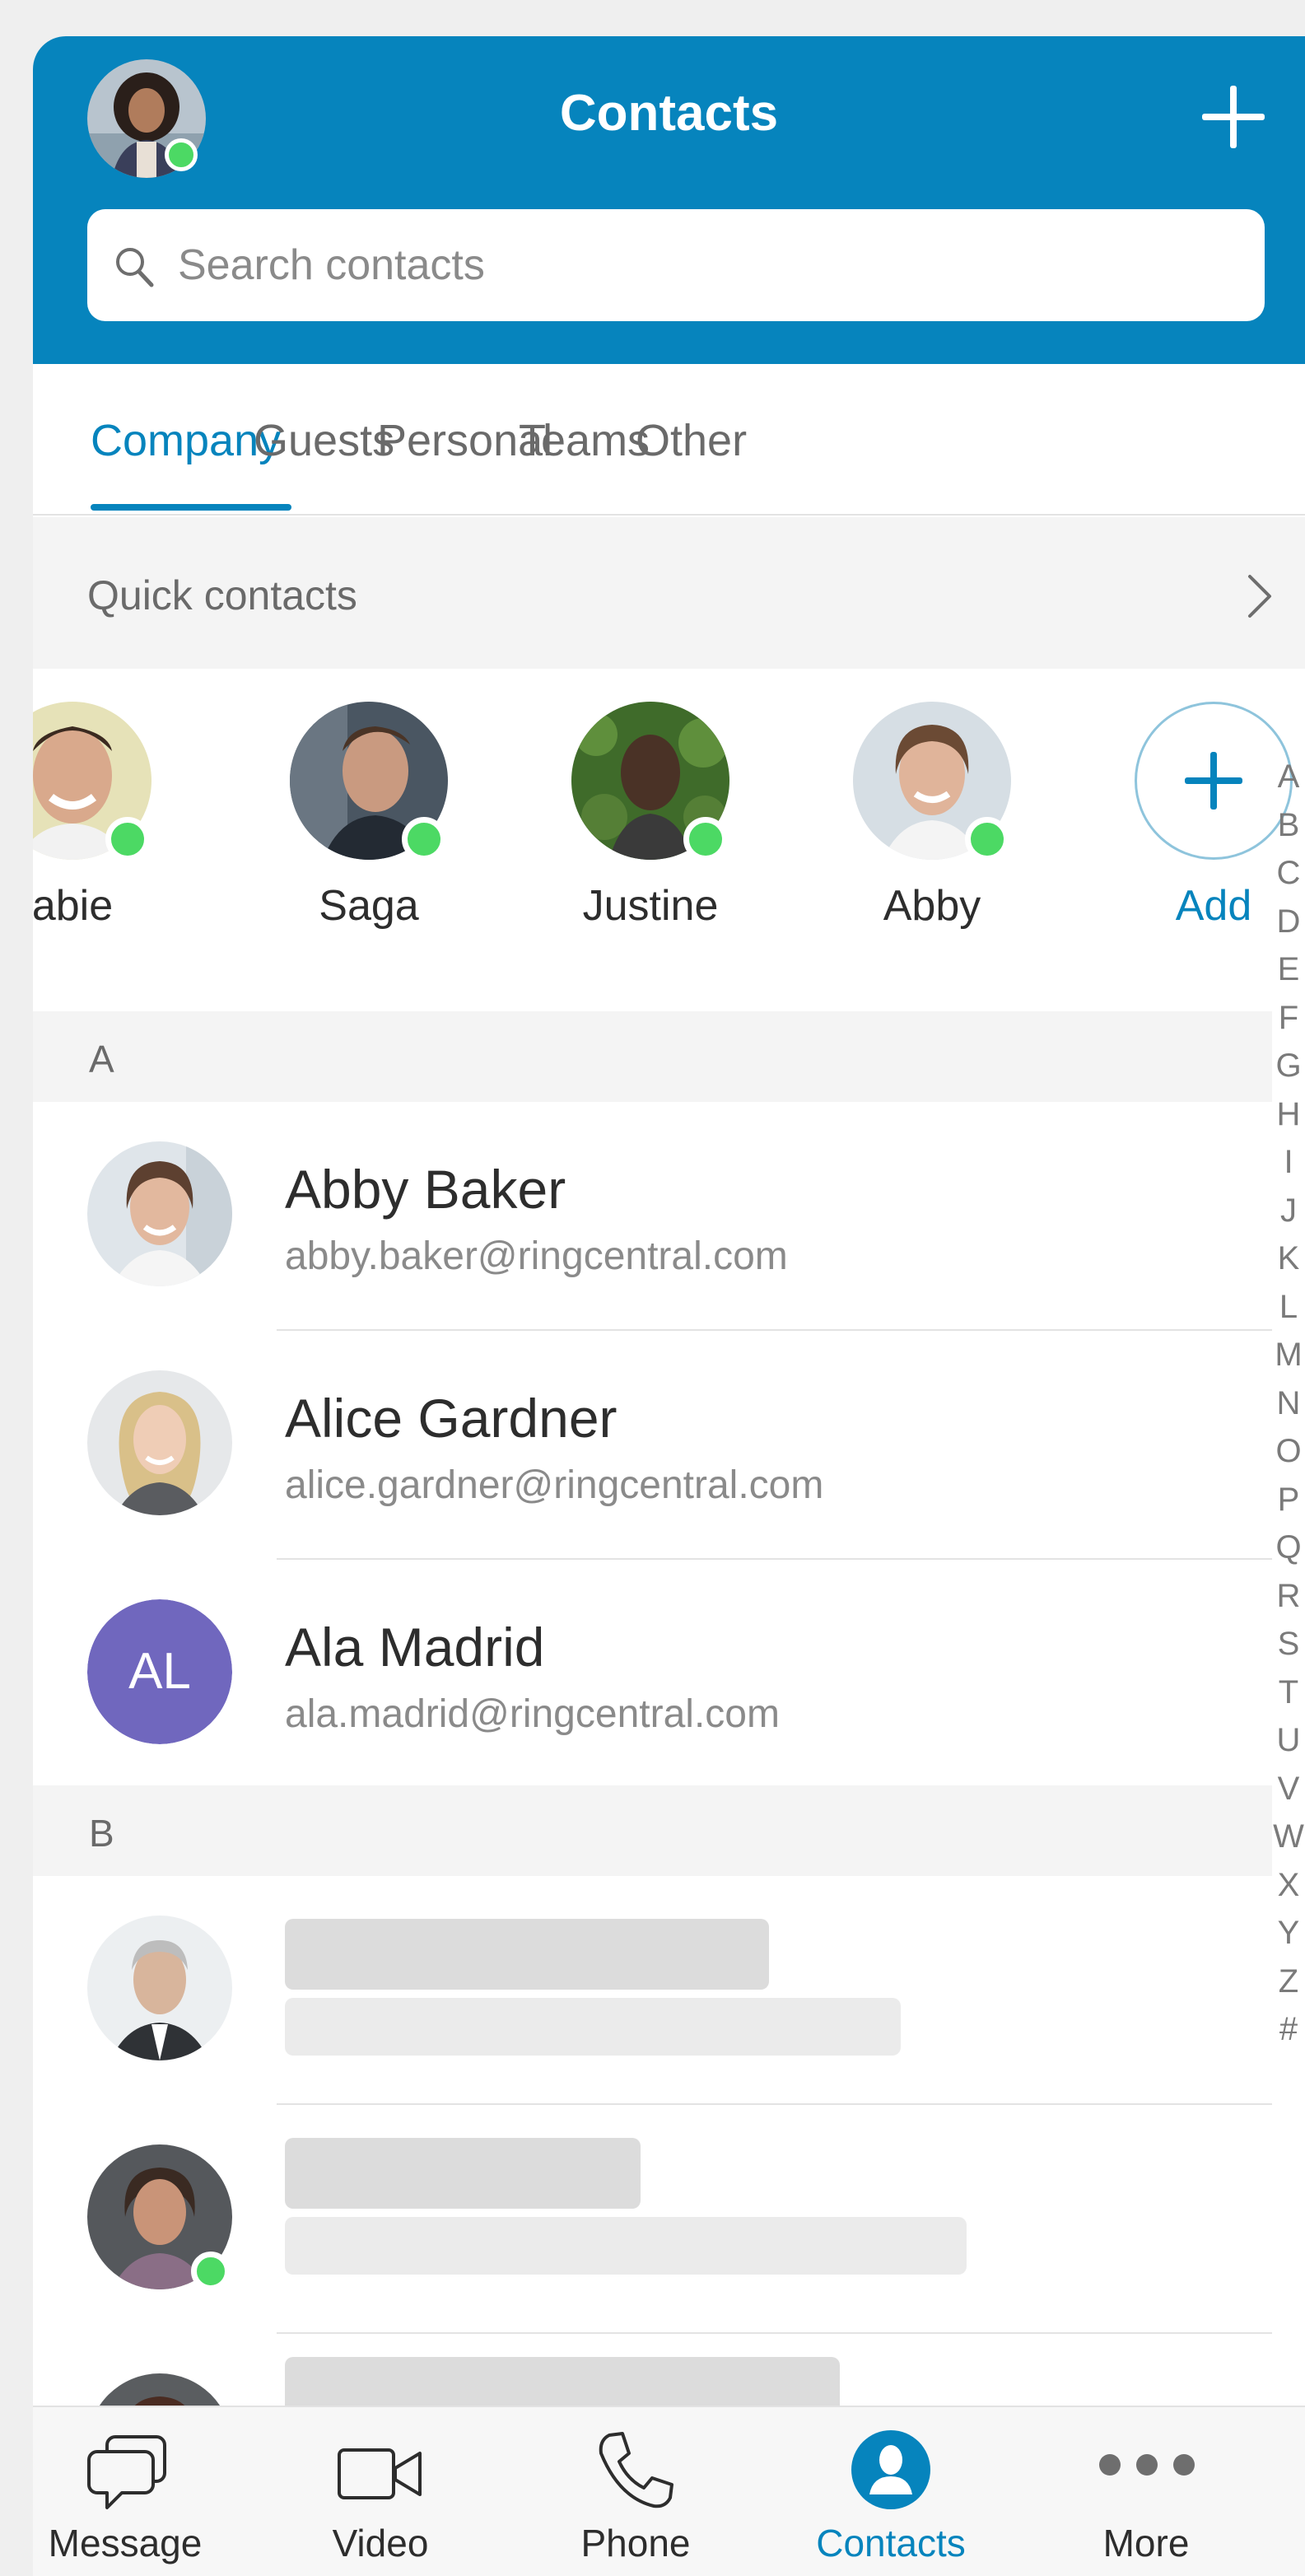 The height and width of the screenshot is (2576, 1305). What do you see at coordinates (101, 1833) in the screenshot?
I see `section-letter: B` at bounding box center [101, 1833].